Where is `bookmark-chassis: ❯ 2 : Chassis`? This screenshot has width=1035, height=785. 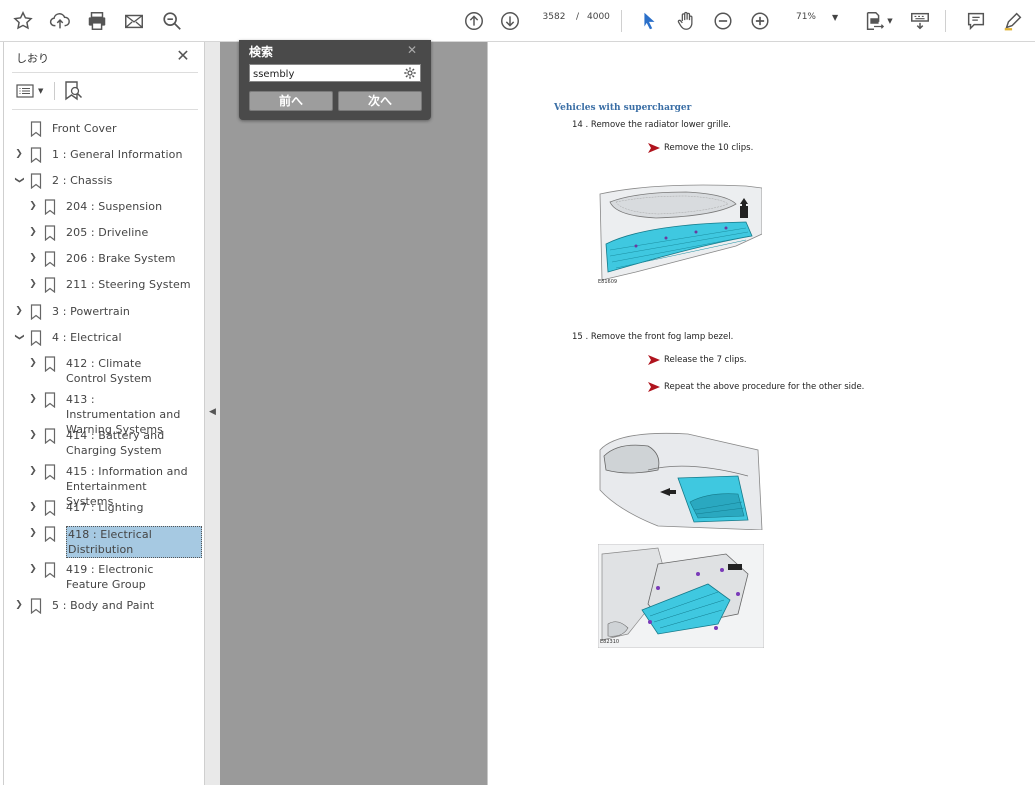
bookmark-chassis: ❯ 2 : Chassis is located at coordinates (62, 181).